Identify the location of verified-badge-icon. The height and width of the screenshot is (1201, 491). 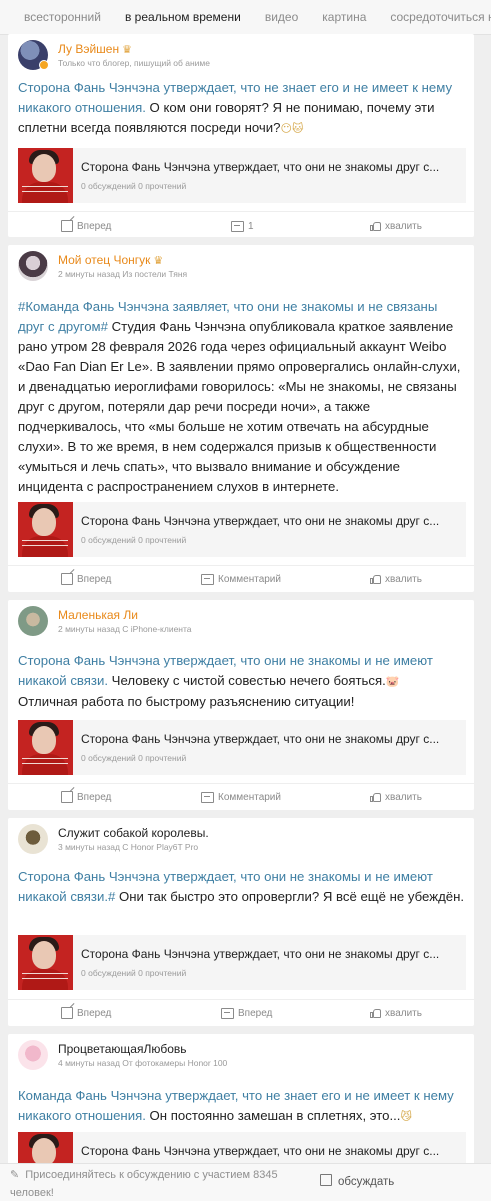
(44, 65).